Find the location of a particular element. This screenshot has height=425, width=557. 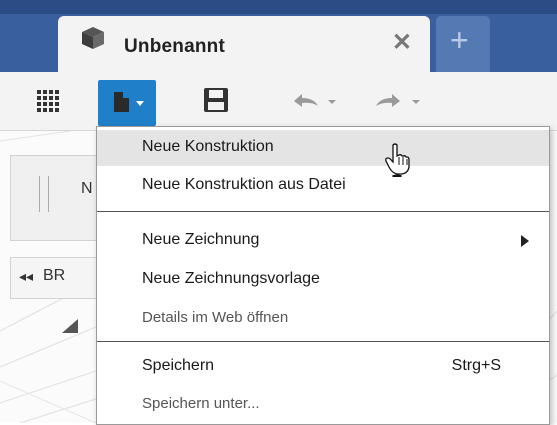

chevron-down-icon is located at coordinates (140, 103).